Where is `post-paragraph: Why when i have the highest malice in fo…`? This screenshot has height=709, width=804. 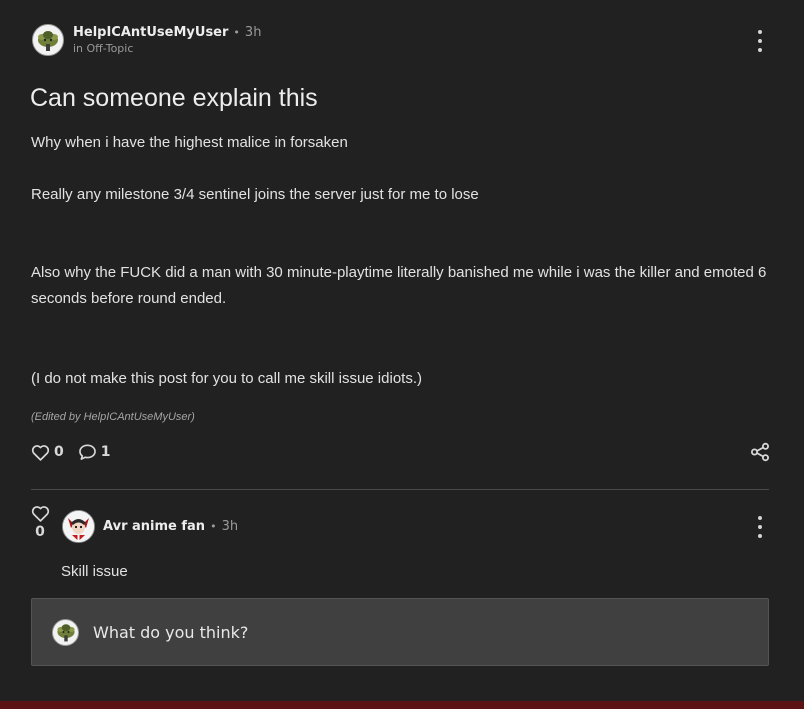 post-paragraph: Why when i have the highest malice in fo… is located at coordinates (189, 142).